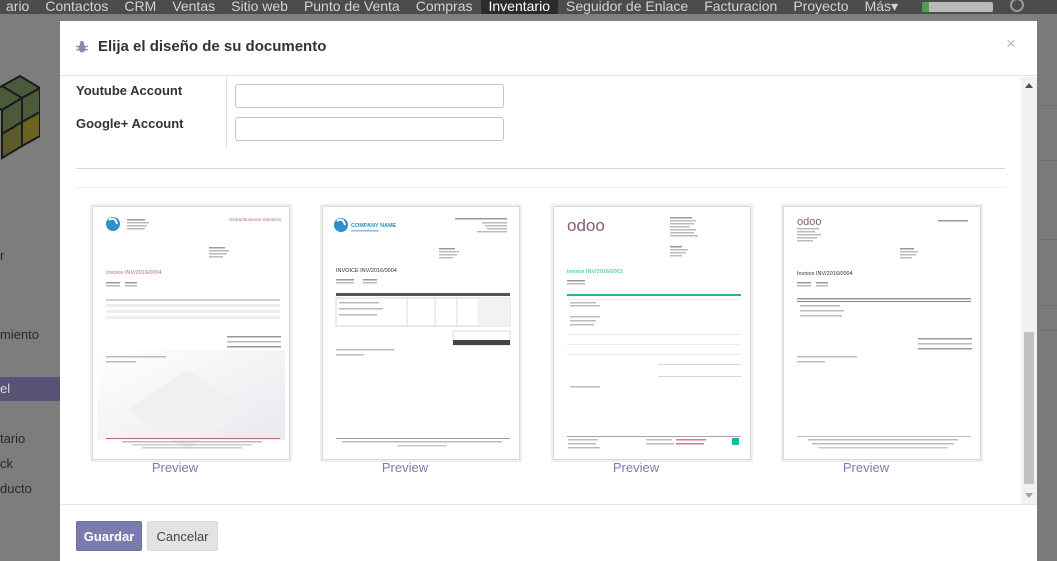 This screenshot has width=1057, height=561. I want to click on background-sidebar: r miento el tario ck ducto, so click(30, 287).